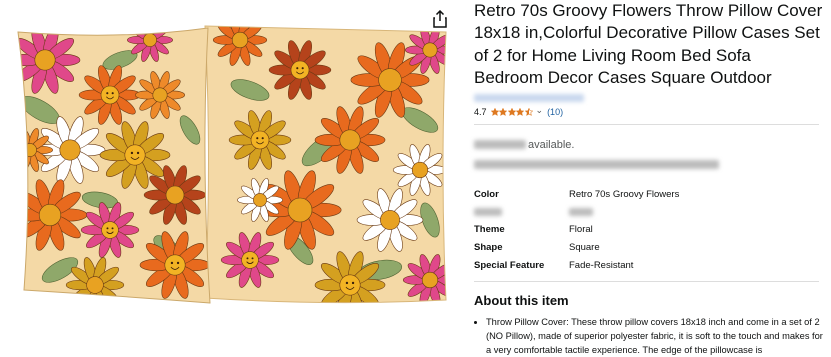 The height and width of the screenshot is (357, 831). What do you see at coordinates (649, 111) in the screenshot?
I see `rating-row: 4.7 ⌄ (10)` at bounding box center [649, 111].